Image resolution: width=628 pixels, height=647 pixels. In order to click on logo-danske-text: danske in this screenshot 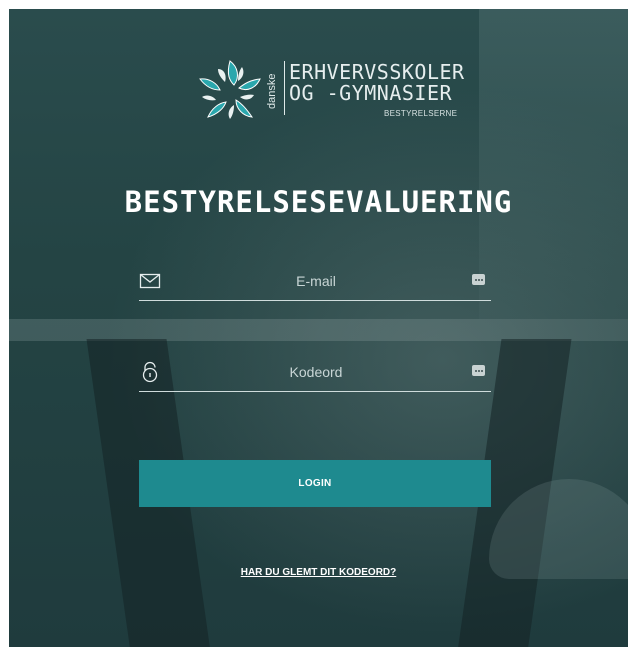, I will do `click(272, 91)`.